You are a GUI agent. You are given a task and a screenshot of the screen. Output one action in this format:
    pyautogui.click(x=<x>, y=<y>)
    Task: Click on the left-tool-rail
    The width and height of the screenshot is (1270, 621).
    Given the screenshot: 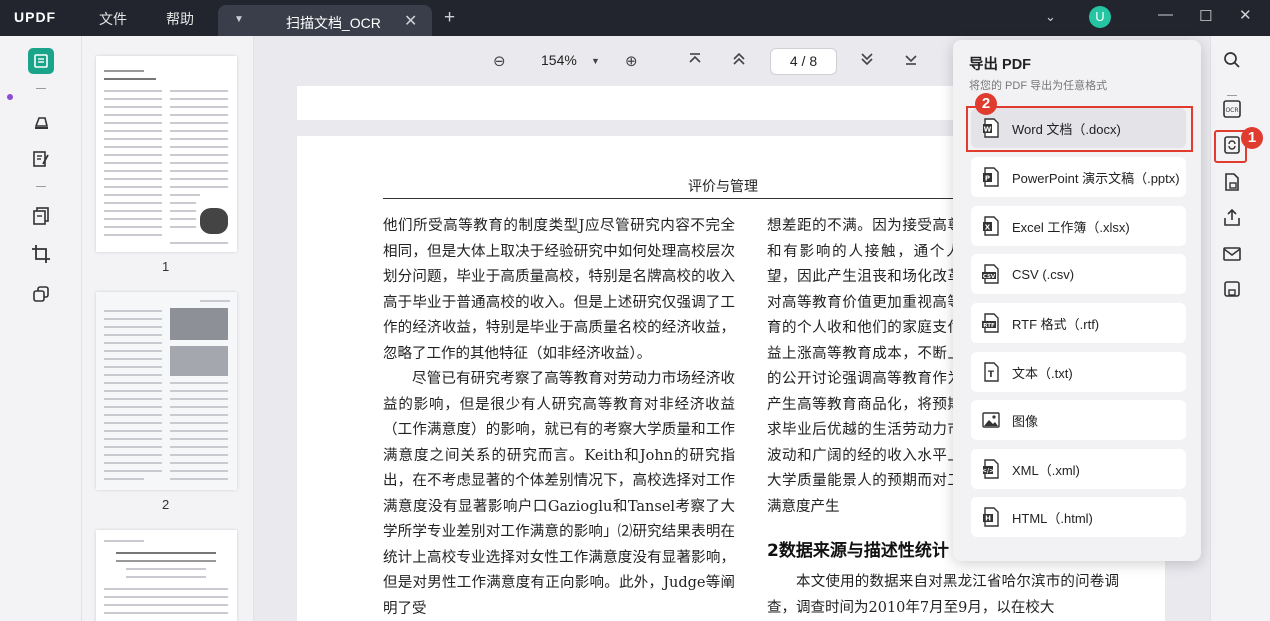 What is the action you would take?
    pyautogui.click(x=41, y=328)
    